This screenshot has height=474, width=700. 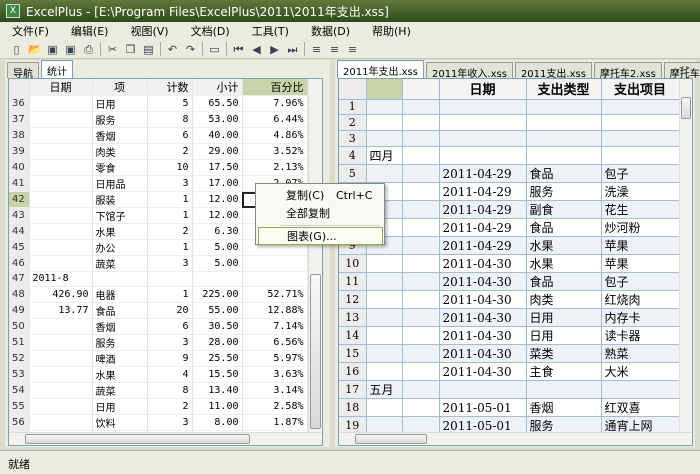 I want to click on menu-item: 帮助(H), so click(x=391, y=31).